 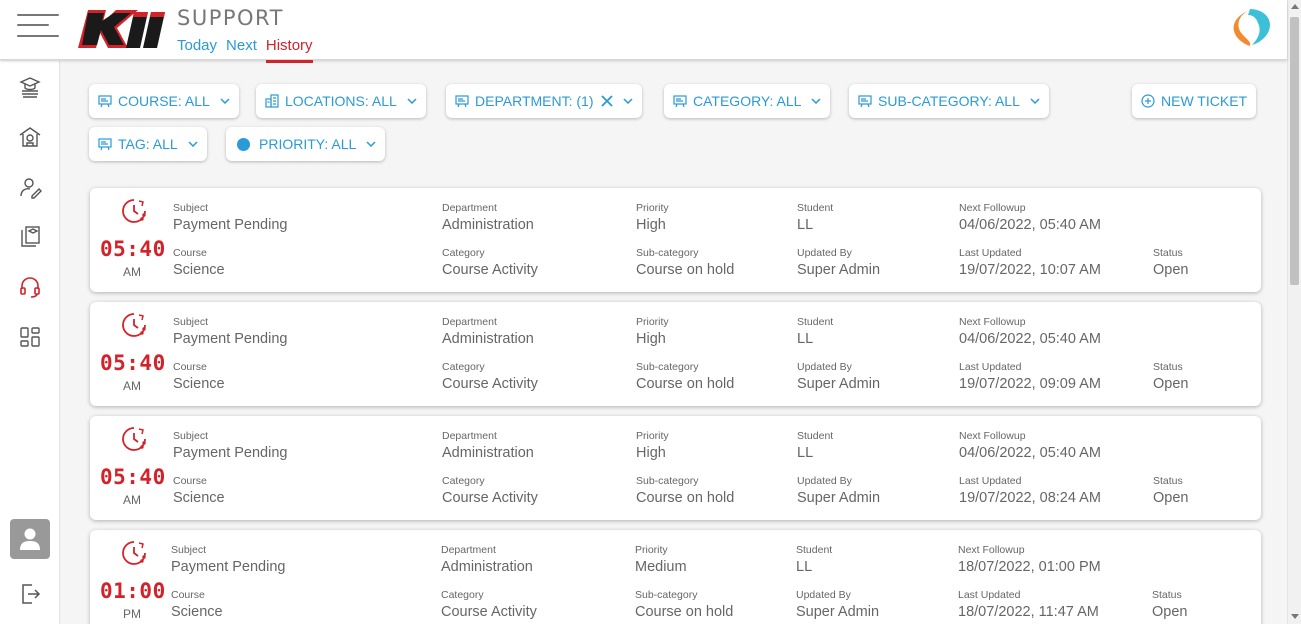 What do you see at coordinates (134, 211) in the screenshot?
I see `clock-history-icon` at bounding box center [134, 211].